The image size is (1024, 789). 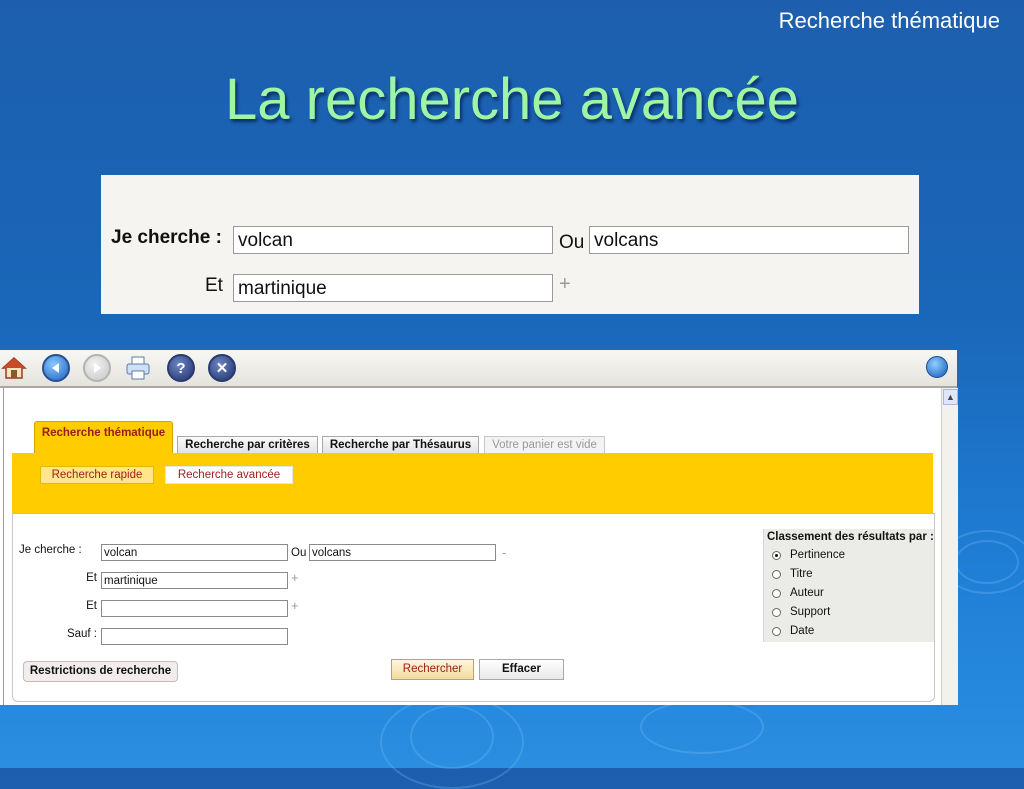 I want to click on sort-option-titre: Titre, so click(x=792, y=574).